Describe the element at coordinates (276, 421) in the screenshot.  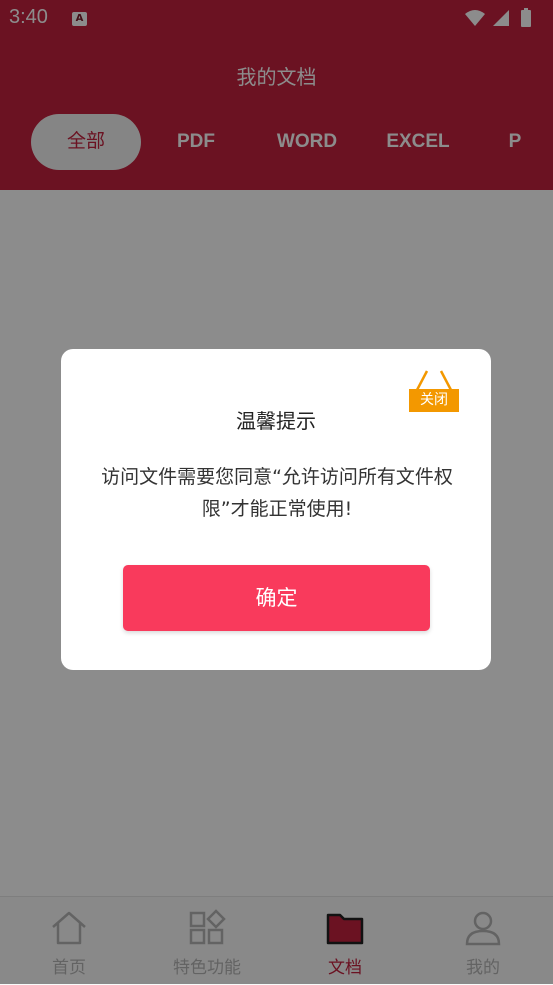
I see `dialog-title: 温馨提示` at that location.